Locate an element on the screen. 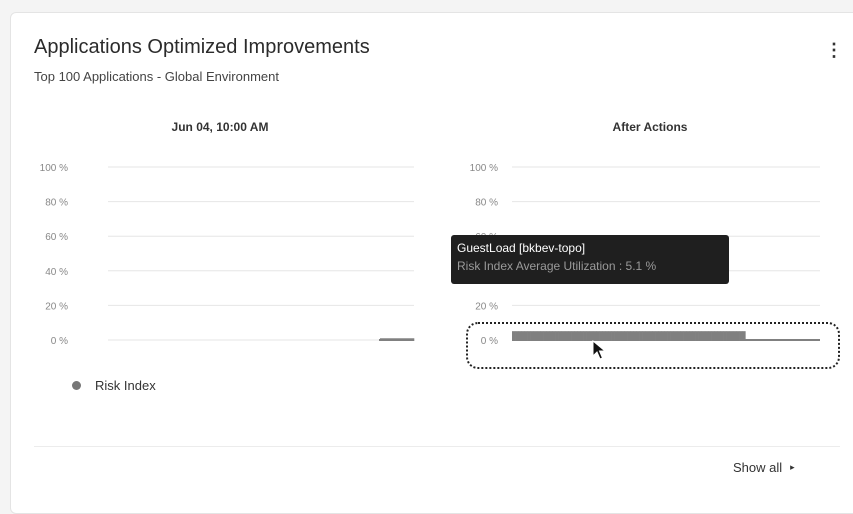 The height and width of the screenshot is (514, 853). mouse-pointer-icon is located at coordinates (599, 350).